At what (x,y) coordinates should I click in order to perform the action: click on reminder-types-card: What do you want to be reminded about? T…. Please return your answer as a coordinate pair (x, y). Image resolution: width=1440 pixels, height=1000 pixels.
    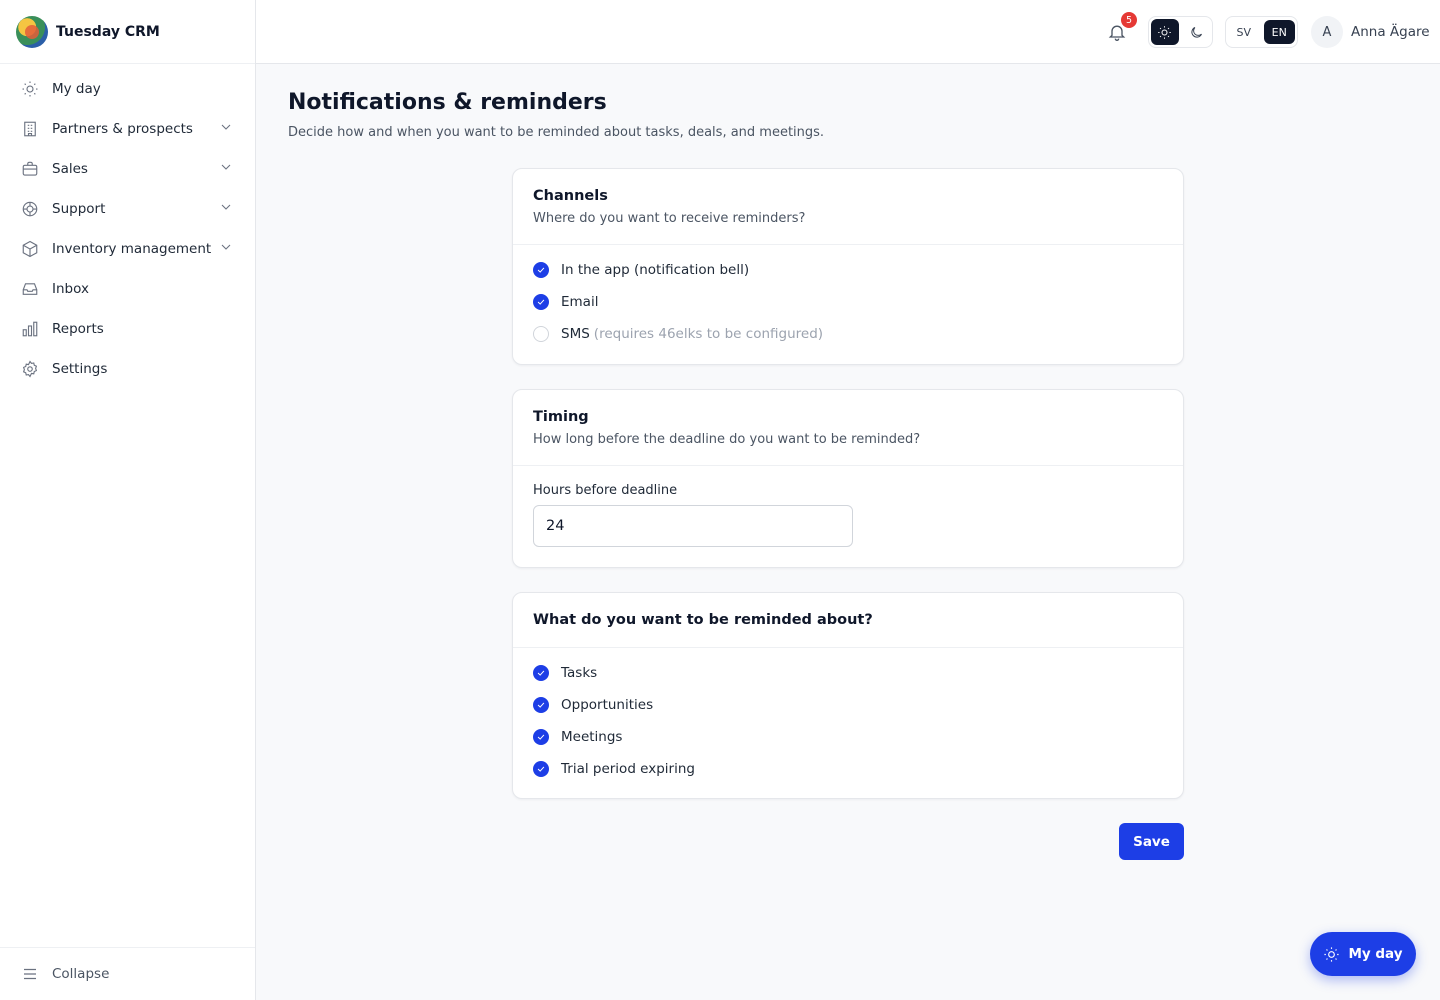
    Looking at the image, I should click on (848, 695).